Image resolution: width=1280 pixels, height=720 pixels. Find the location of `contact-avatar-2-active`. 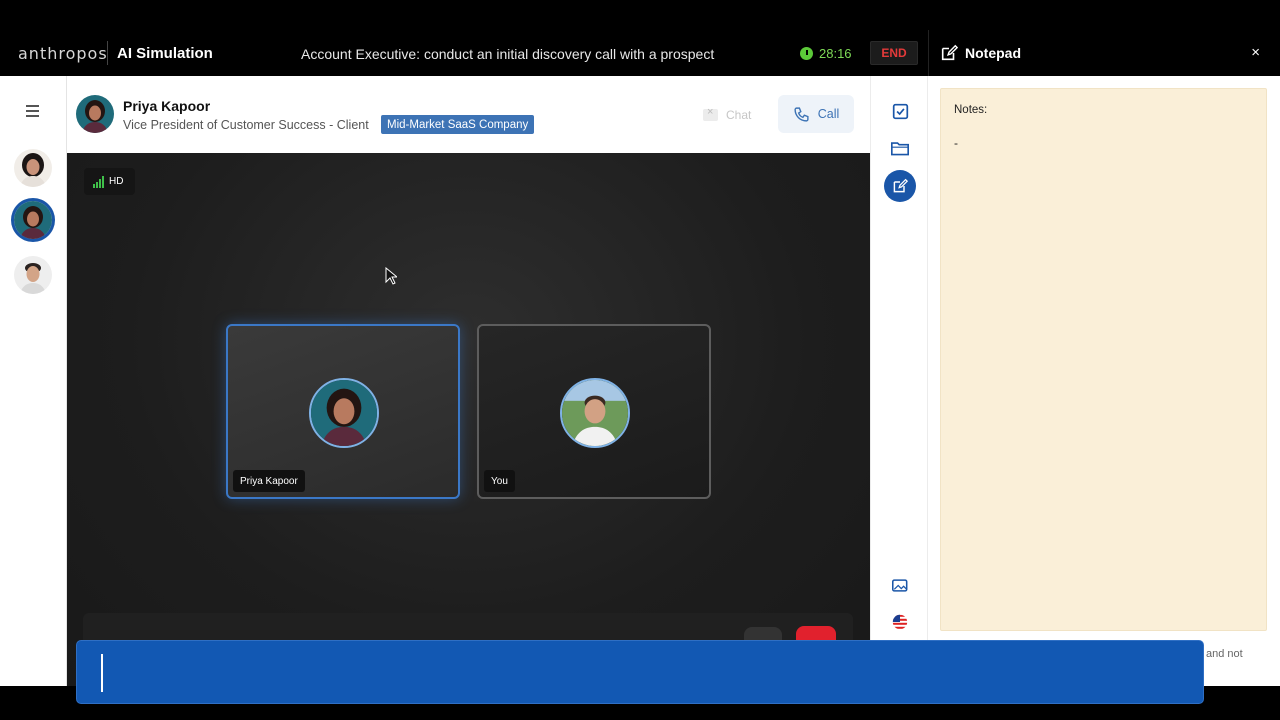

contact-avatar-2-active is located at coordinates (33, 220).